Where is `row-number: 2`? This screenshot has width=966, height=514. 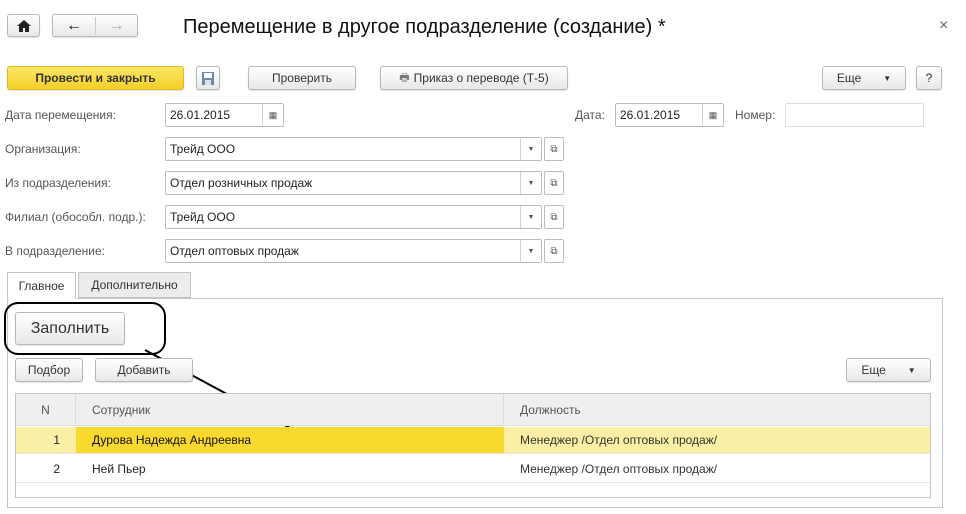
row-number: 2 is located at coordinates (56, 468).